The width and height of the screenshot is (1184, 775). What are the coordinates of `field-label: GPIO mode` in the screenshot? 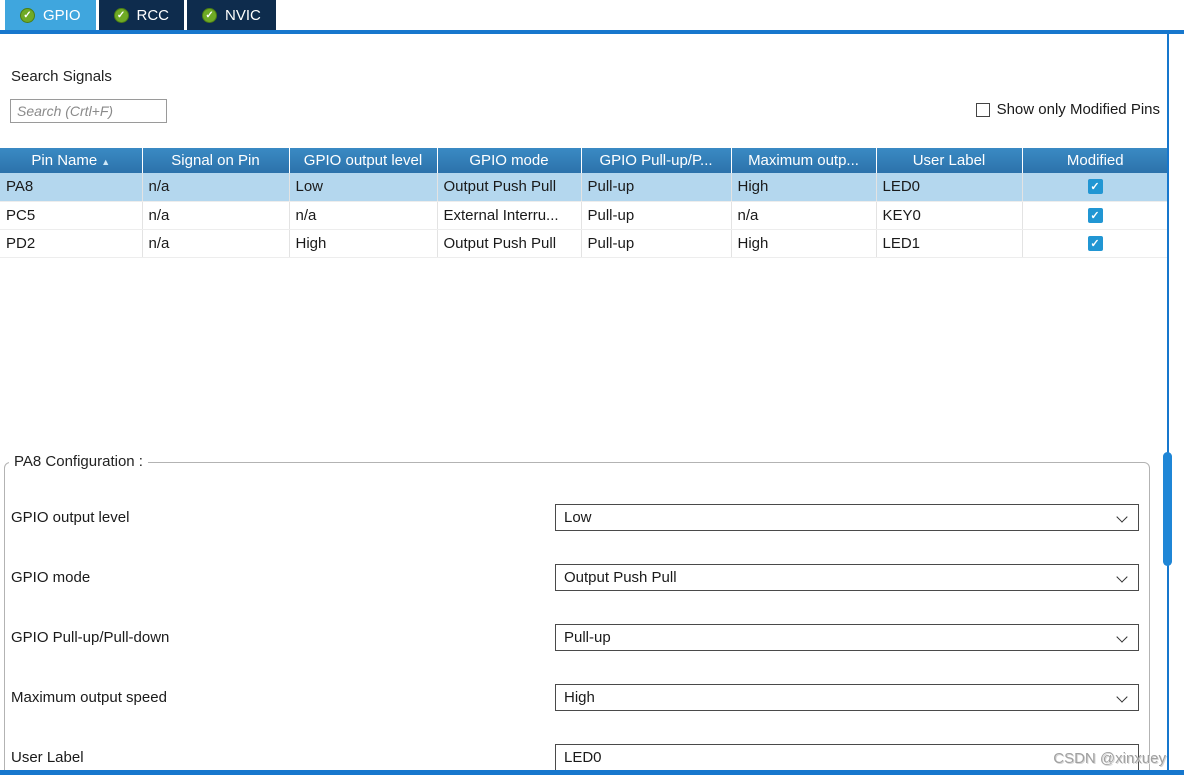 It's located at (51, 577).